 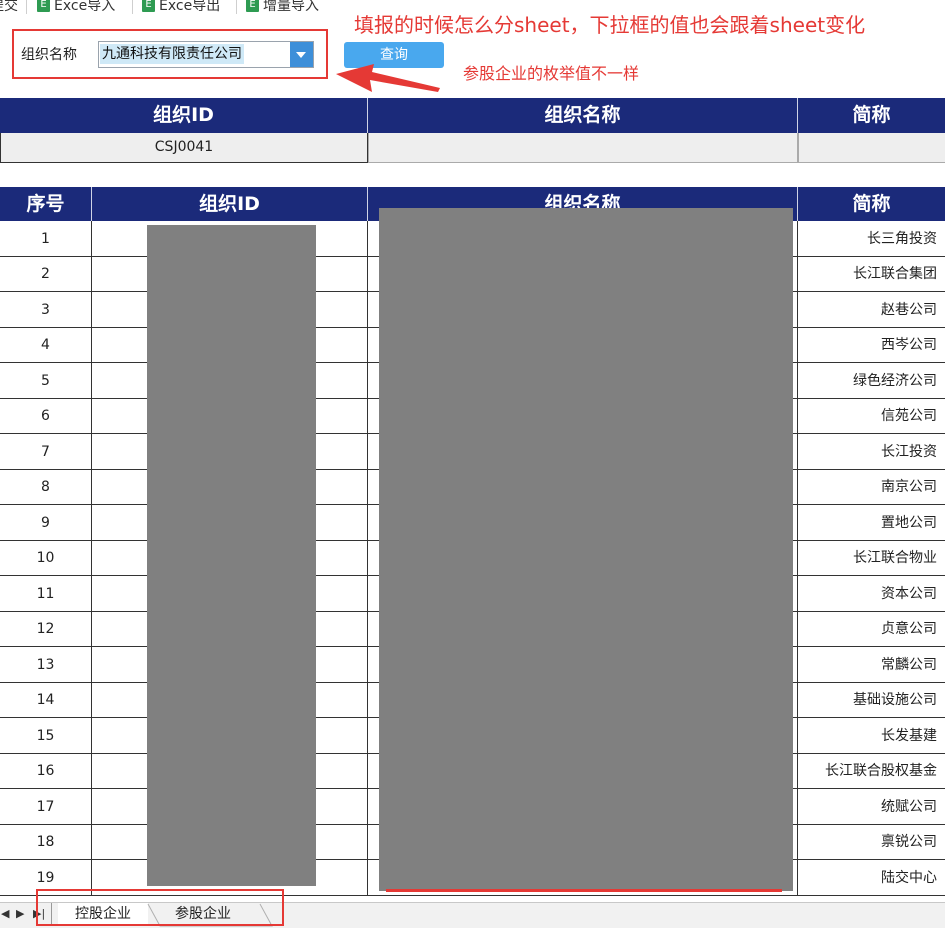 What do you see at coordinates (210, 915) in the screenshot?
I see `sheet-tab-outlines` at bounding box center [210, 915].